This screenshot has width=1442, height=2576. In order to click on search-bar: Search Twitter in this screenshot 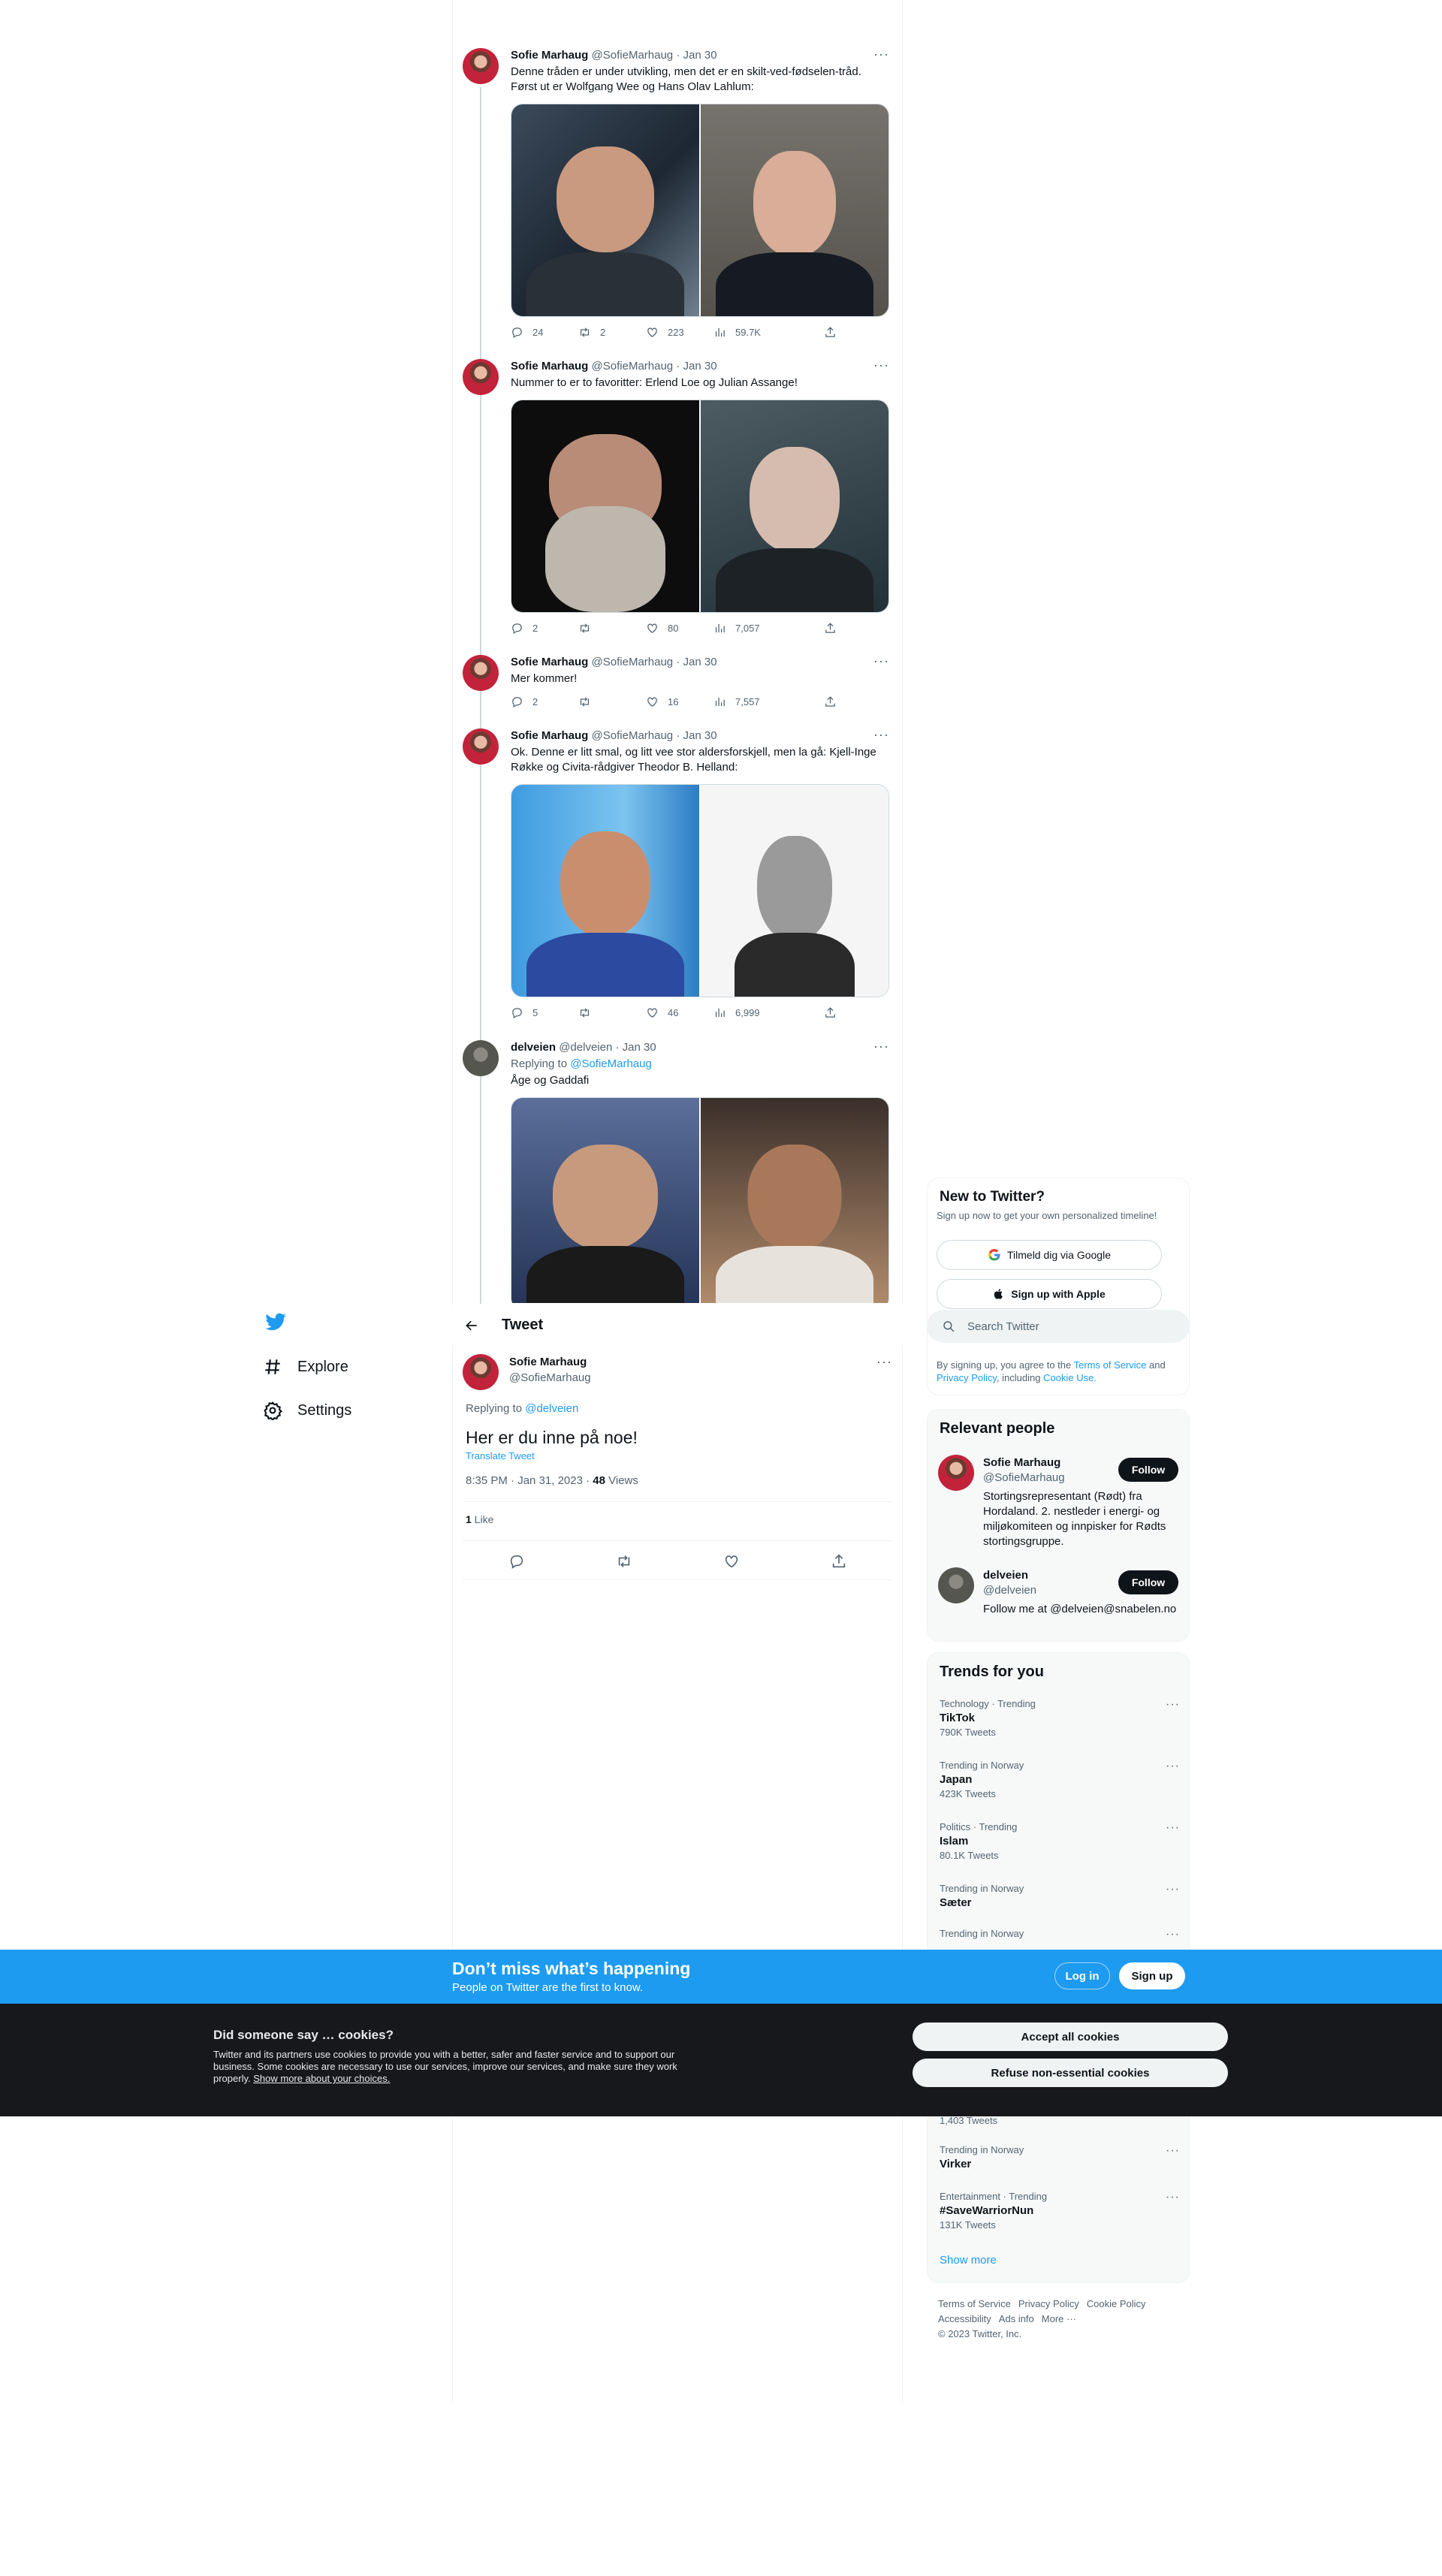, I will do `click(1058, 1326)`.